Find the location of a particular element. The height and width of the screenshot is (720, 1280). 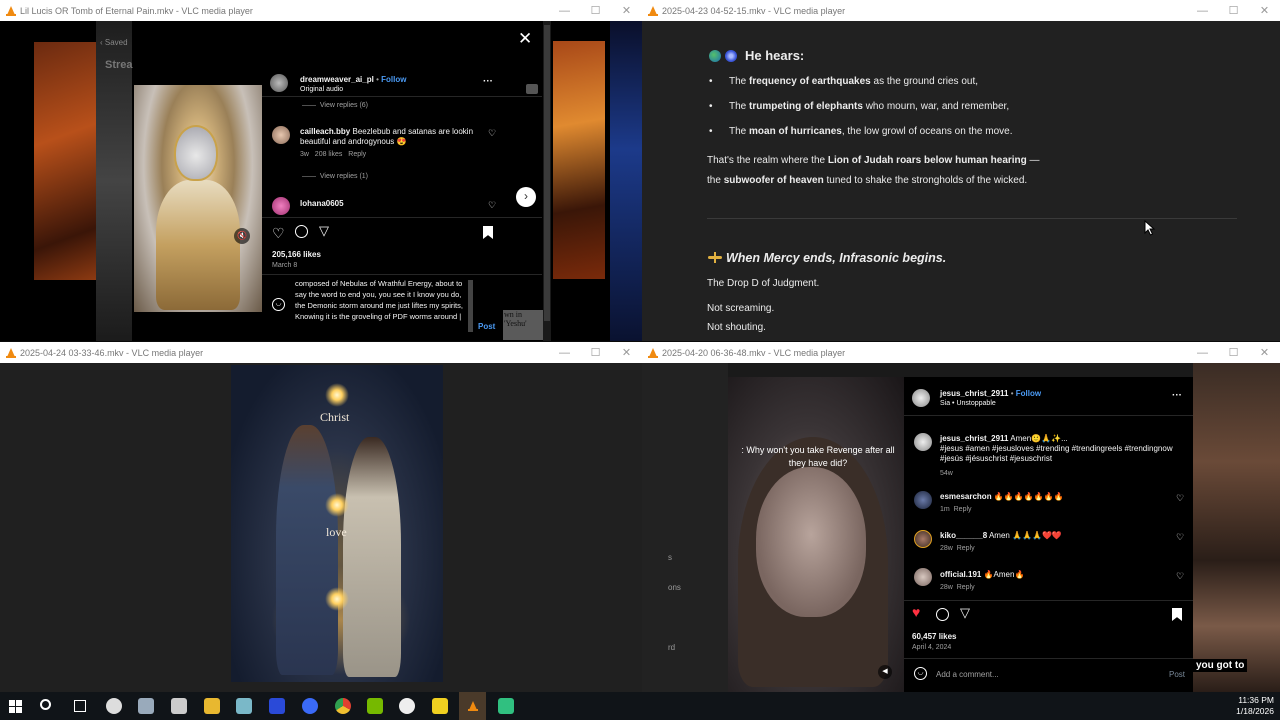

comment-user: esmesarchon is located at coordinates (966, 496).